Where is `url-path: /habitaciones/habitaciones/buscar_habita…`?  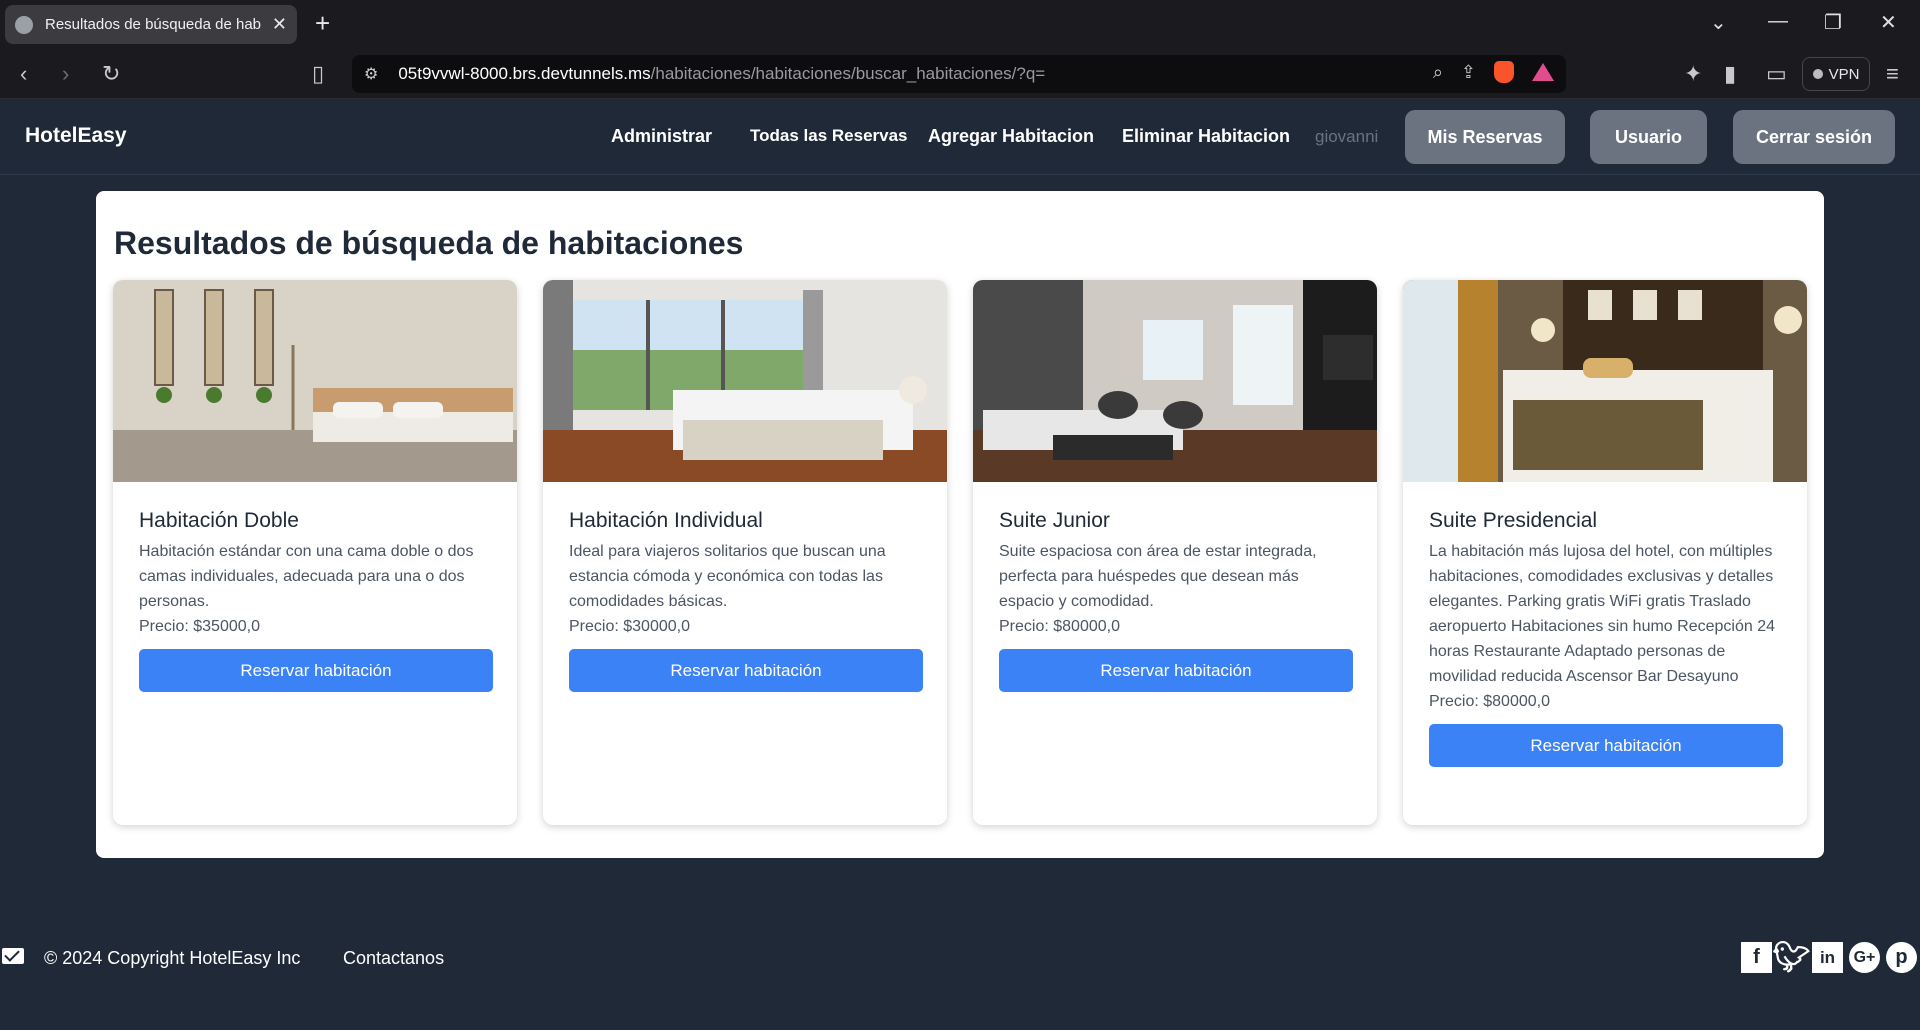 url-path: /habitaciones/habitaciones/buscar_habita… is located at coordinates (848, 73).